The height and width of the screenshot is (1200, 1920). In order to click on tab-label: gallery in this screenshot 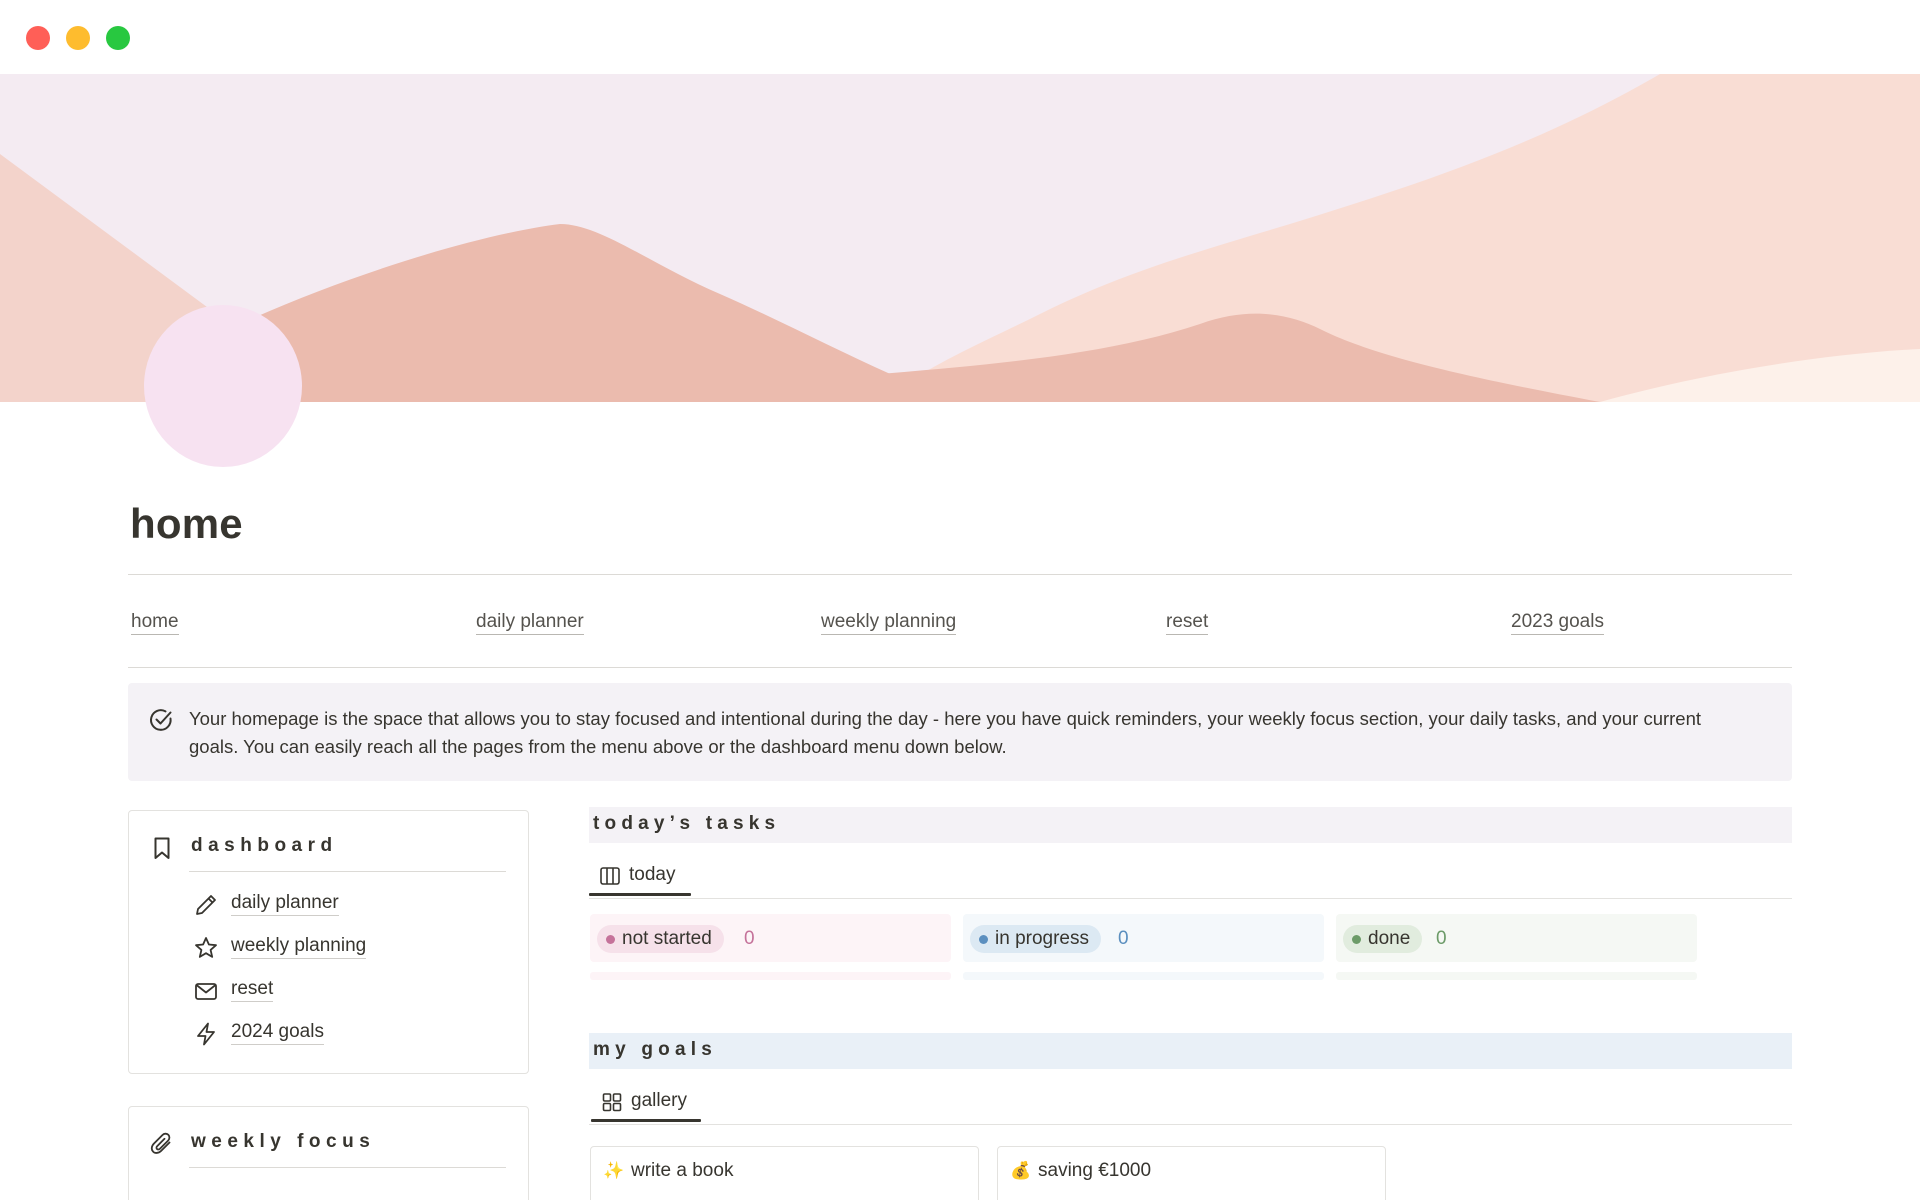, I will do `click(659, 1100)`.